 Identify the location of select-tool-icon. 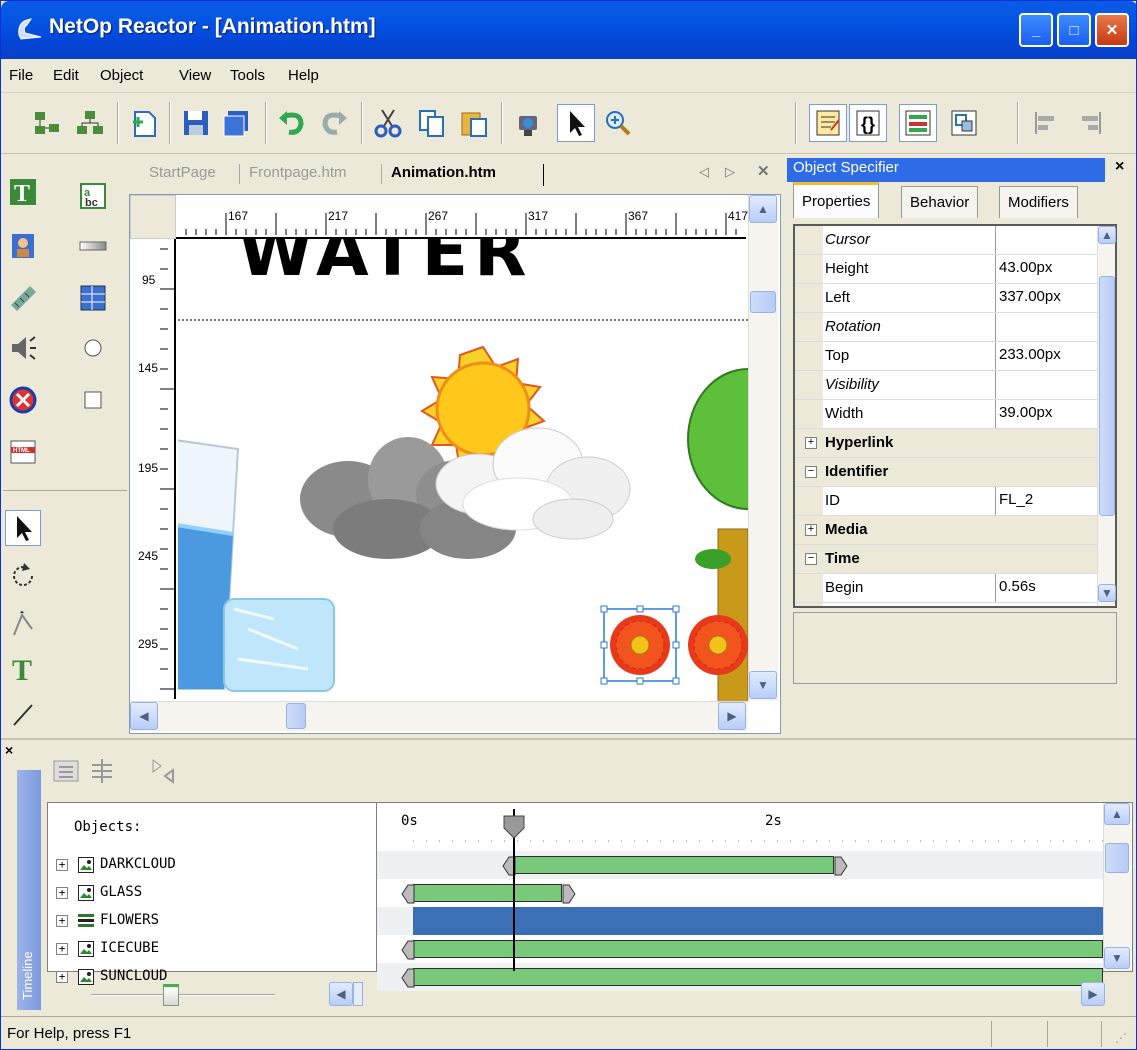
(23, 528).